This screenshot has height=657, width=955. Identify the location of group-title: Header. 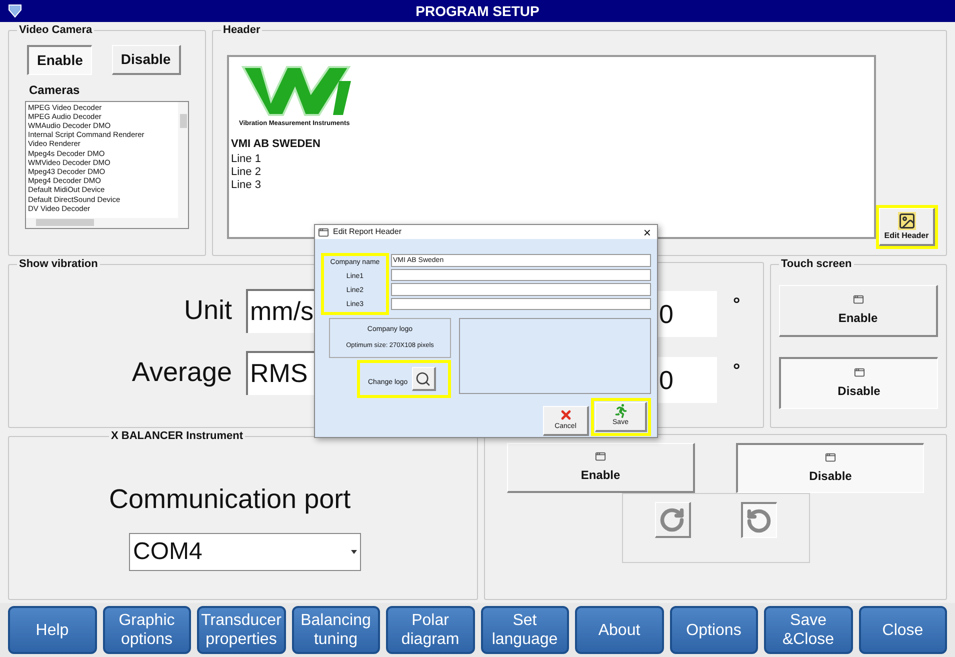
(242, 30).